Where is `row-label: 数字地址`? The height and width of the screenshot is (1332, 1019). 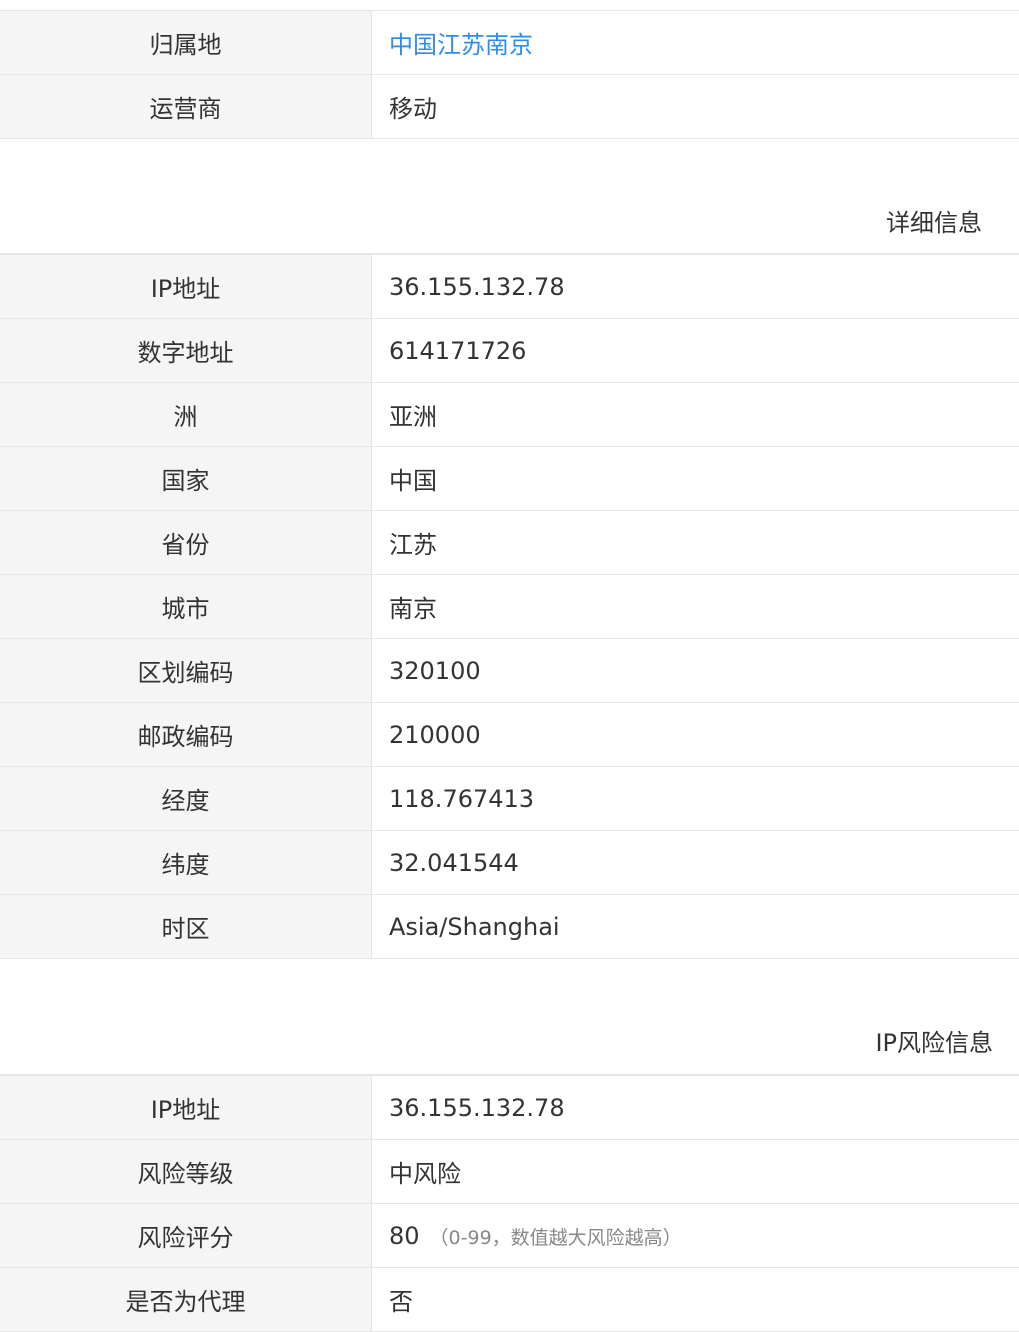 row-label: 数字地址 is located at coordinates (186, 351).